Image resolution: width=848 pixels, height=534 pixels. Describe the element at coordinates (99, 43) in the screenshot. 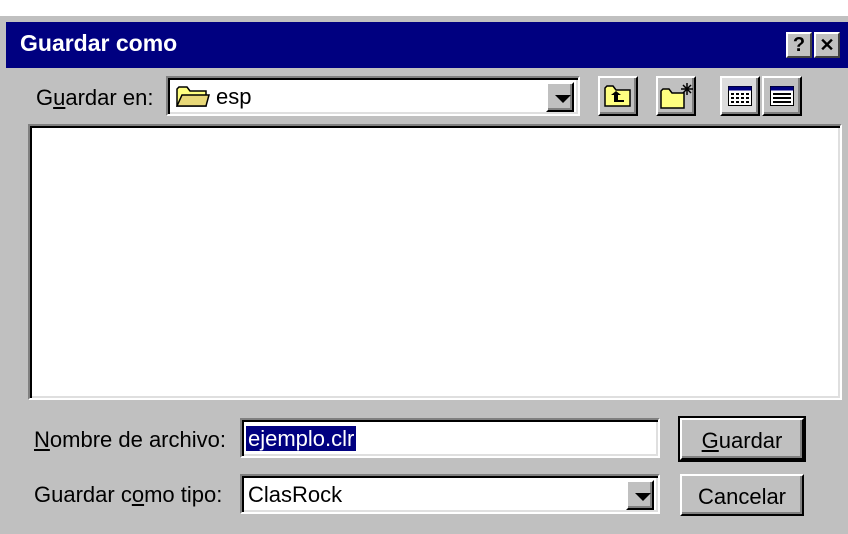

I see `window-title: Guardar como` at that location.